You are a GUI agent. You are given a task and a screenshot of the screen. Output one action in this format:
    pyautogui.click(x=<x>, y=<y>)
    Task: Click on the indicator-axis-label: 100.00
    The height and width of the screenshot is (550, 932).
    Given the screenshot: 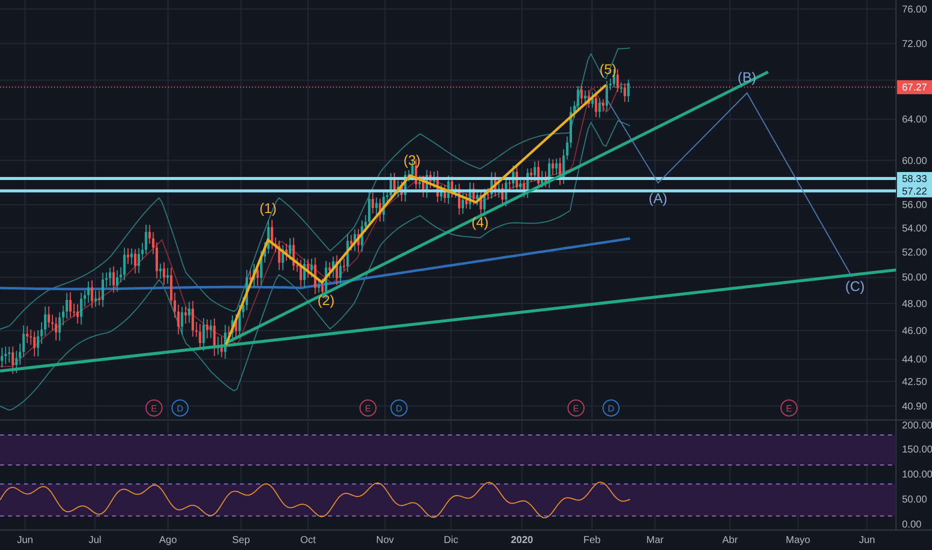 What is the action you would take?
    pyautogui.click(x=917, y=475)
    